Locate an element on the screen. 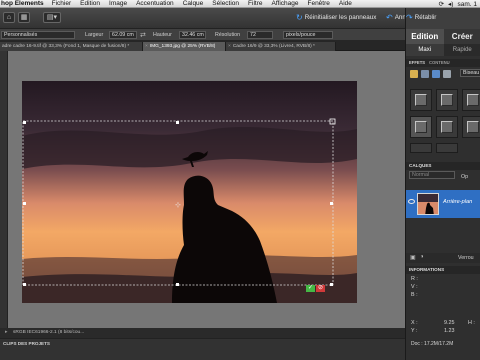 The height and width of the screenshot is (360, 480). layer-row-background: Arrière-plan is located at coordinates (443, 204).